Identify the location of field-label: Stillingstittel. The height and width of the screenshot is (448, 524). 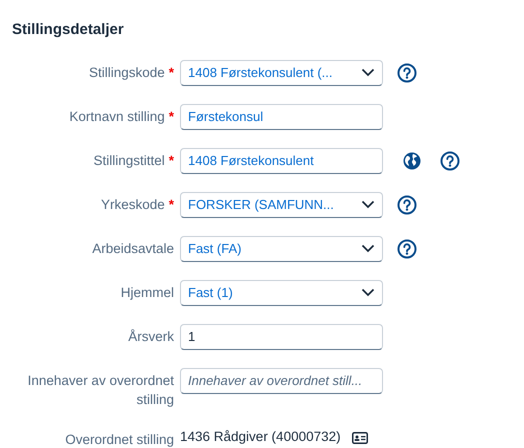
(129, 161).